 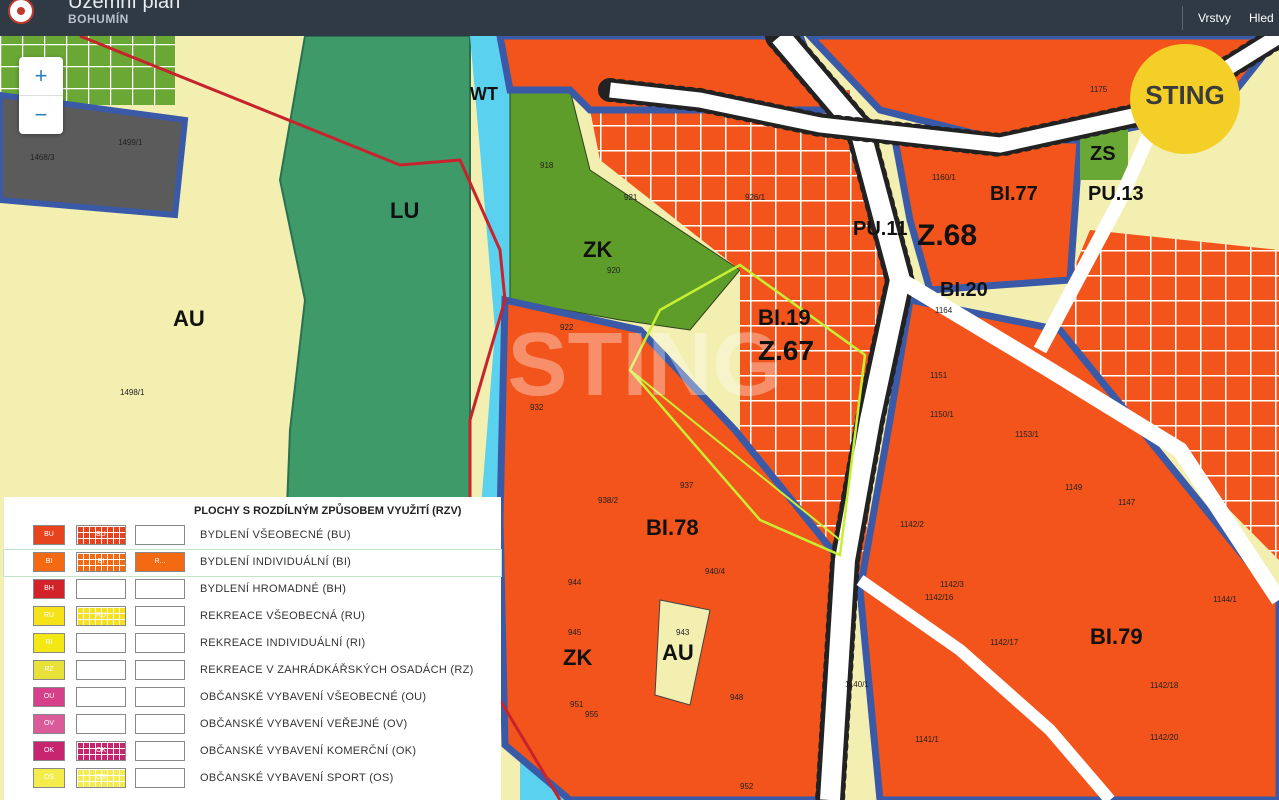 What do you see at coordinates (252, 698) in the screenshot?
I see `legend-row: OU OBČANSKÉ VYBAVENÍ VŠEOBECNÉ (OU)` at bounding box center [252, 698].